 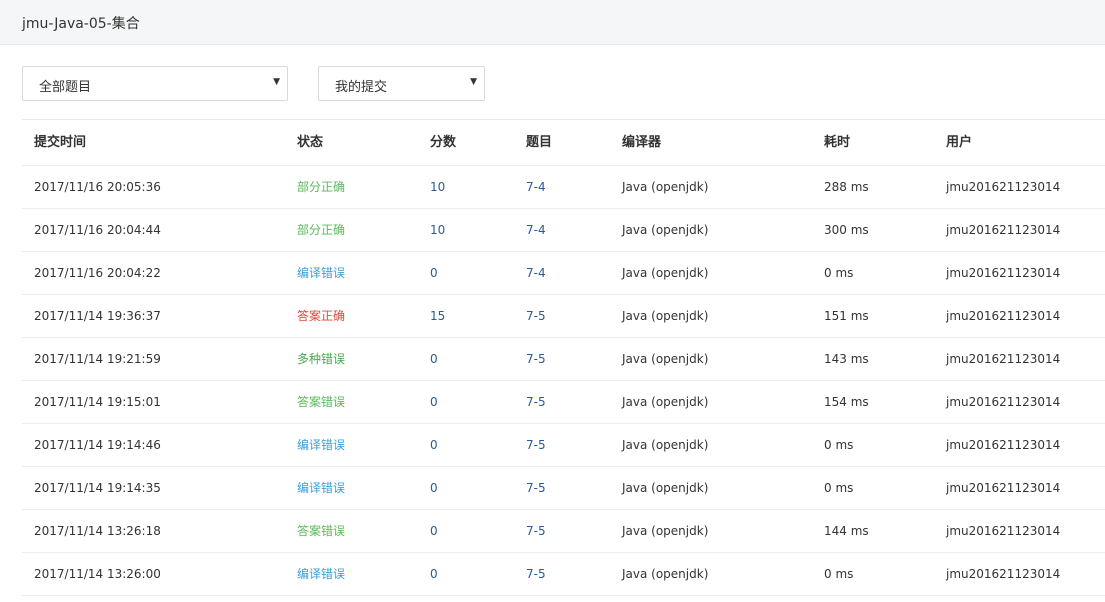 I want to click on submission-time-cell: 2017/11/14 19:14:35, so click(x=97, y=488).